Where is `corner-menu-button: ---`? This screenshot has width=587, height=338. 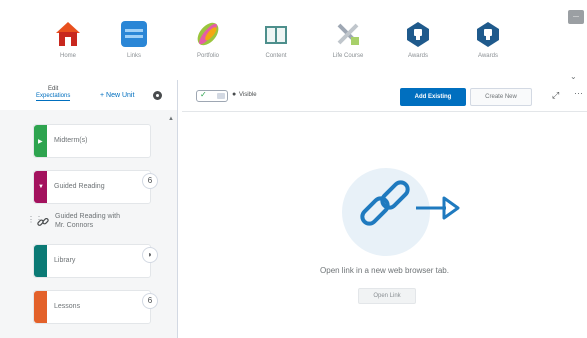 corner-menu-button: --- is located at coordinates (576, 17).